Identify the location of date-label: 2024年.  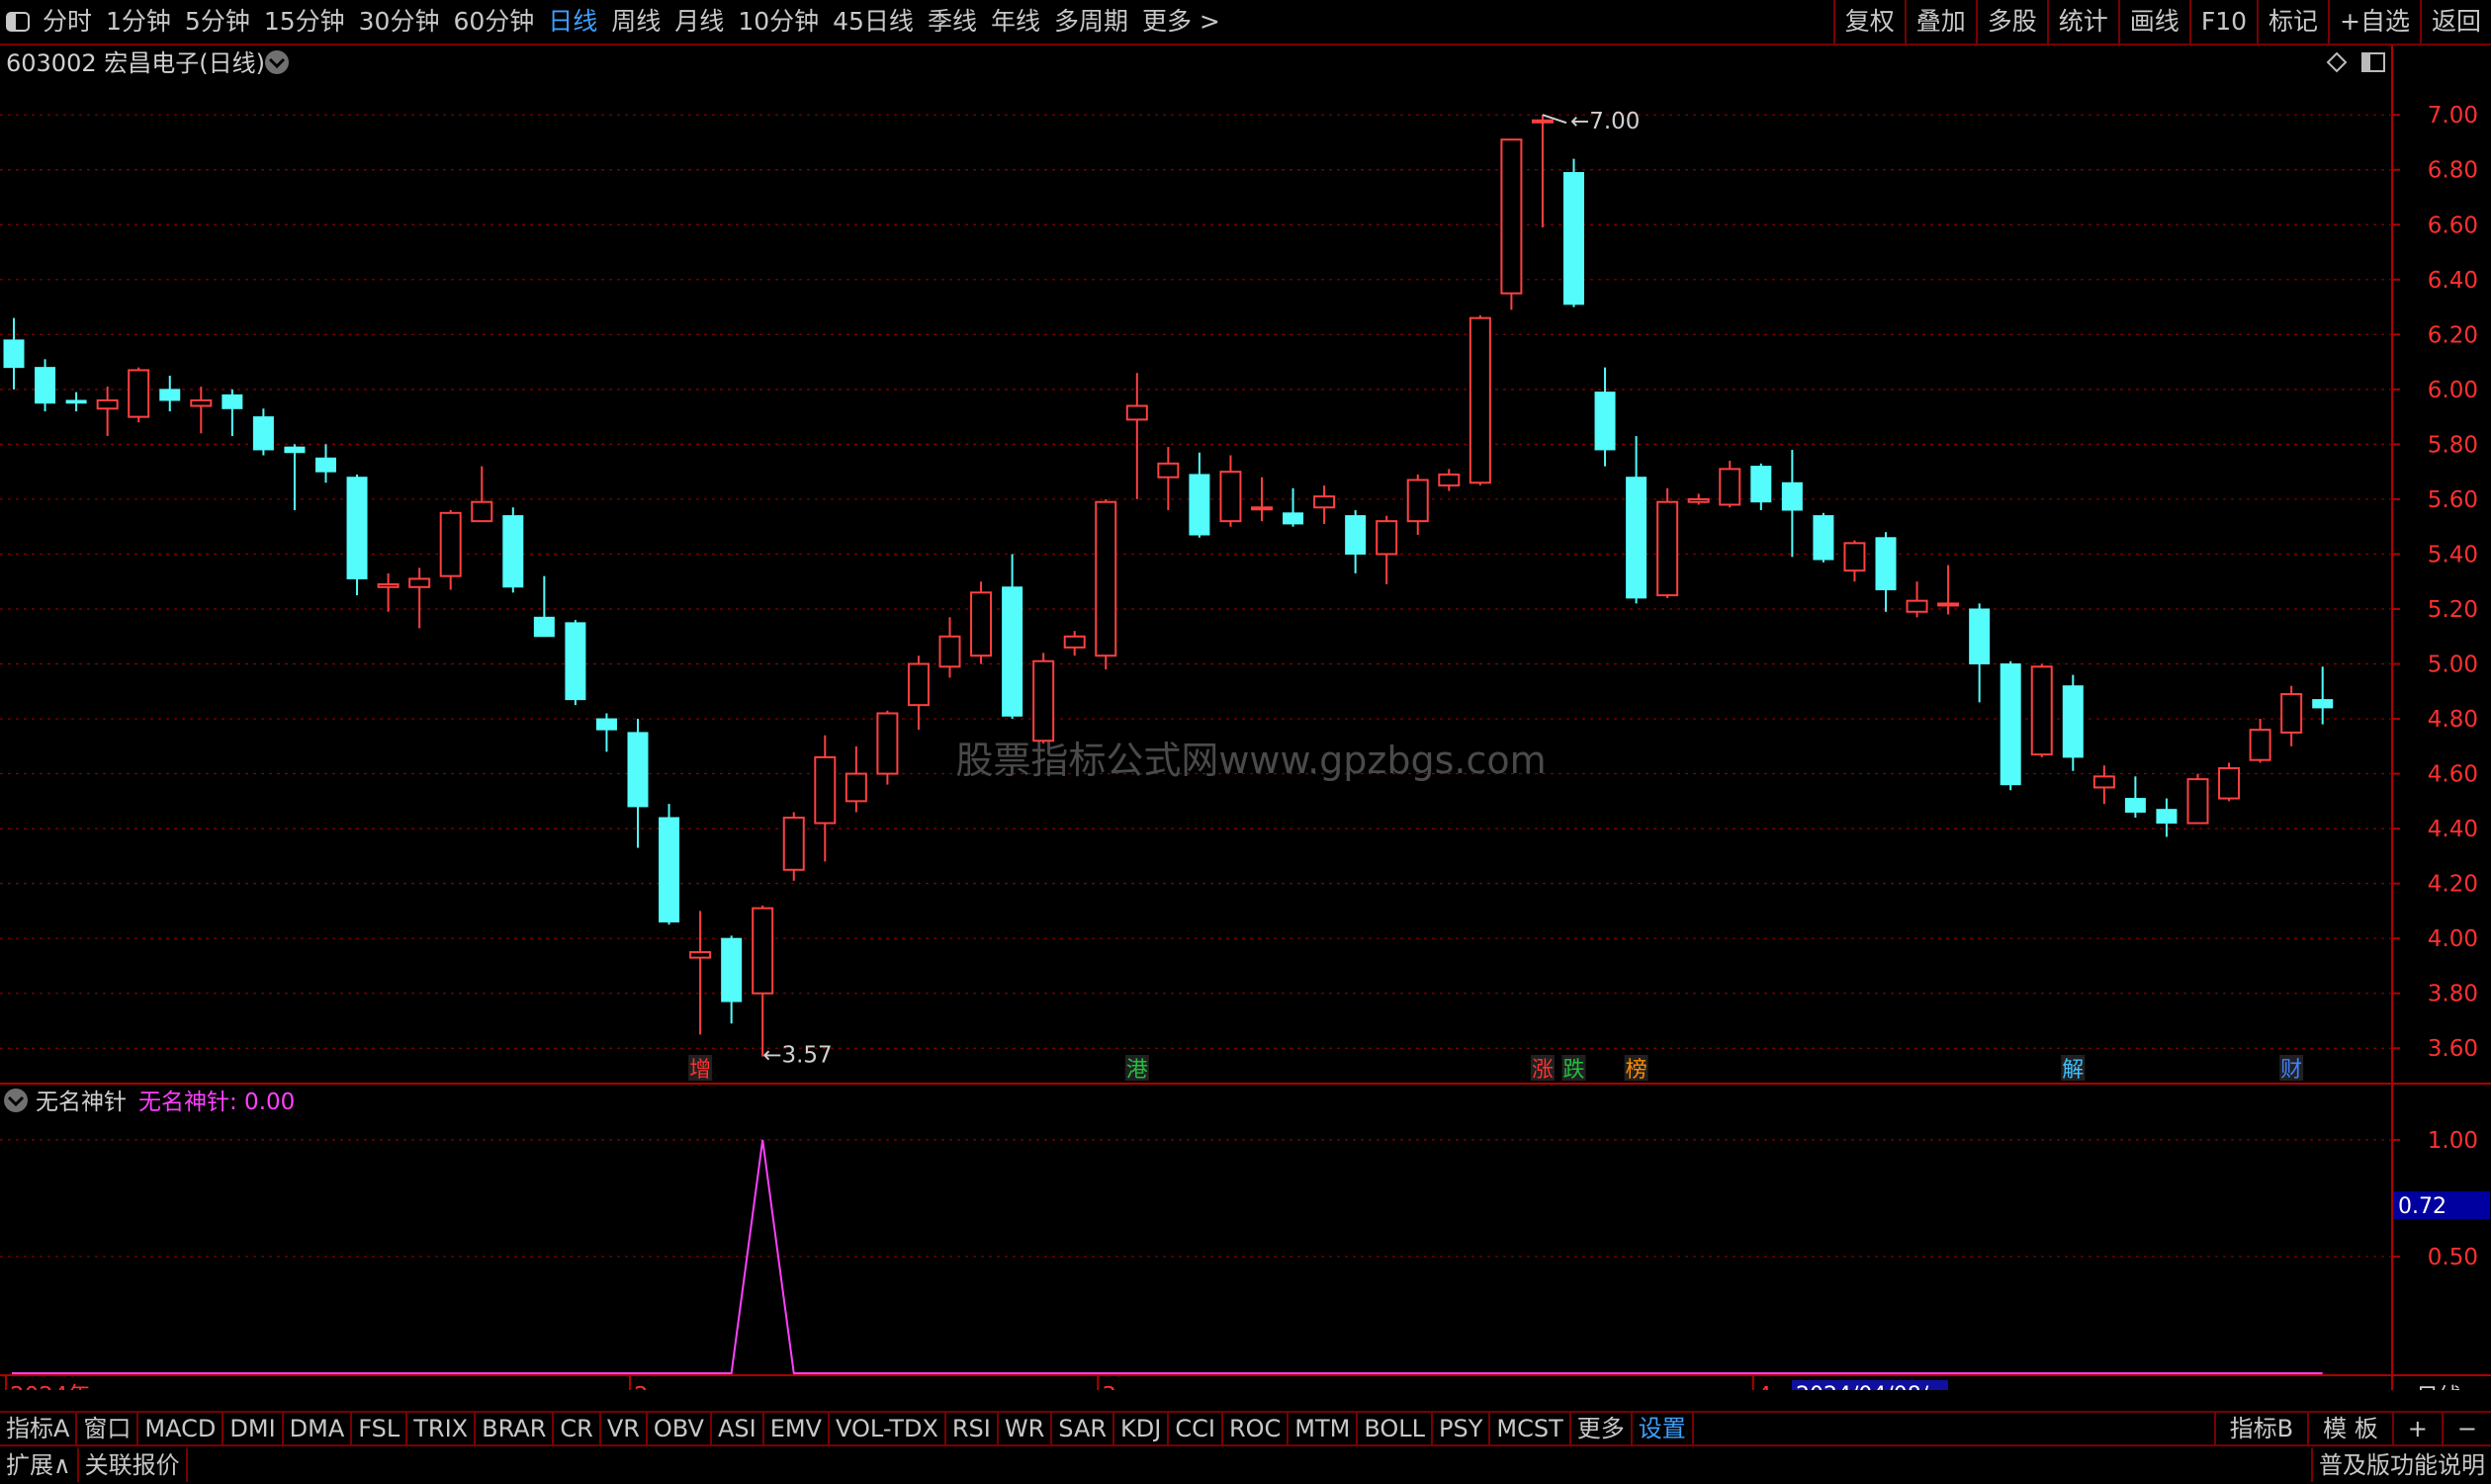
(50, 1386).